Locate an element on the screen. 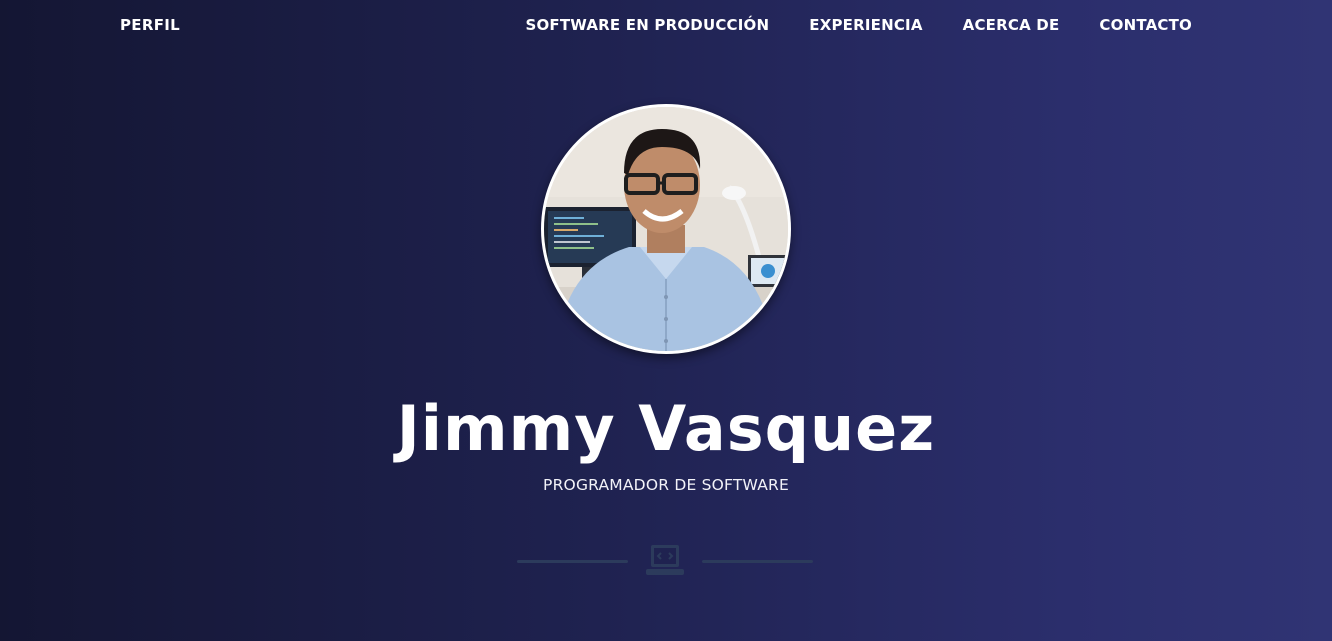  hero-divider is located at coordinates (665, 561).